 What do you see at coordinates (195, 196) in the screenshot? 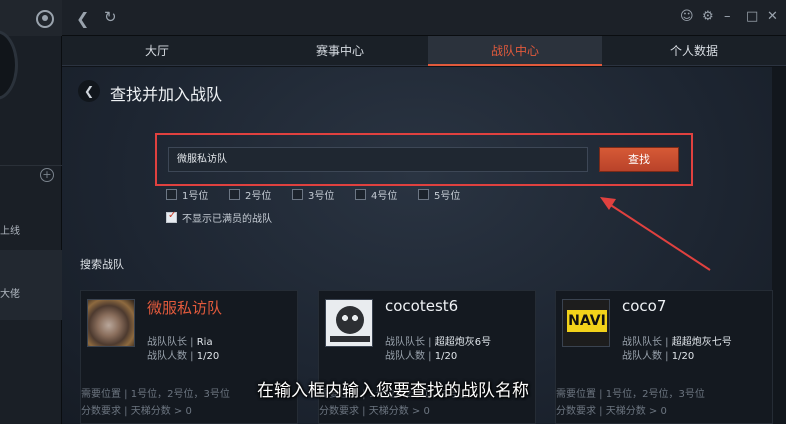
I see `checkbox-label: 1号位` at bounding box center [195, 196].